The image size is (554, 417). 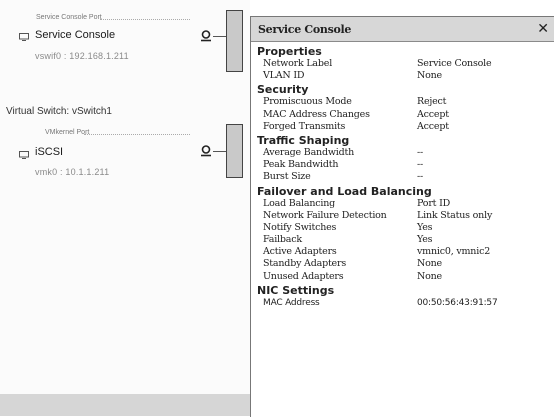 What do you see at coordinates (305, 264) in the screenshot?
I see `property-key: Standby Adapters` at bounding box center [305, 264].